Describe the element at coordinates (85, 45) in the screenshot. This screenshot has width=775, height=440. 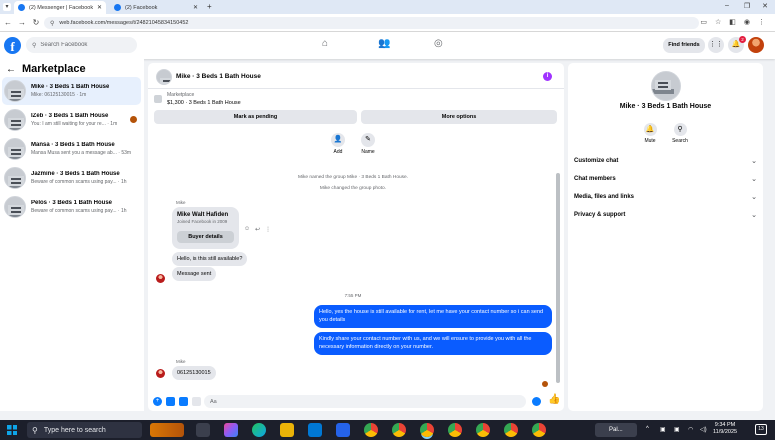
I see `facebook-search-input` at that location.